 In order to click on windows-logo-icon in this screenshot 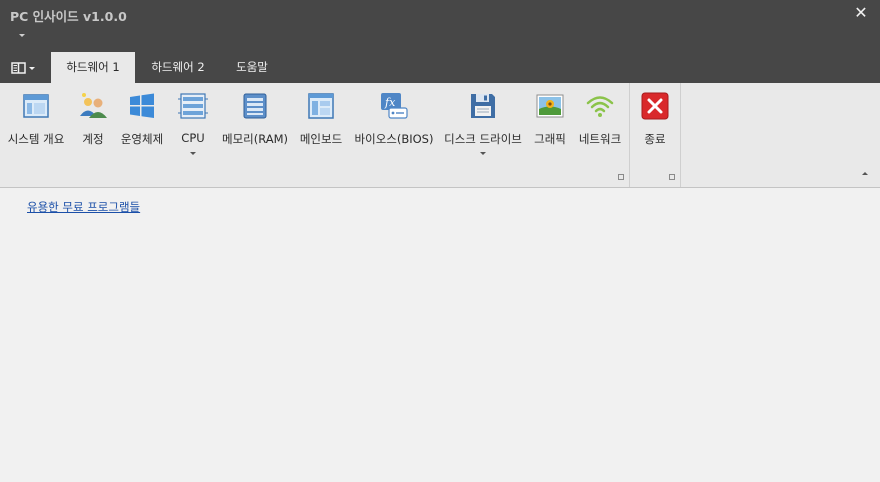, I will do `click(142, 105)`.